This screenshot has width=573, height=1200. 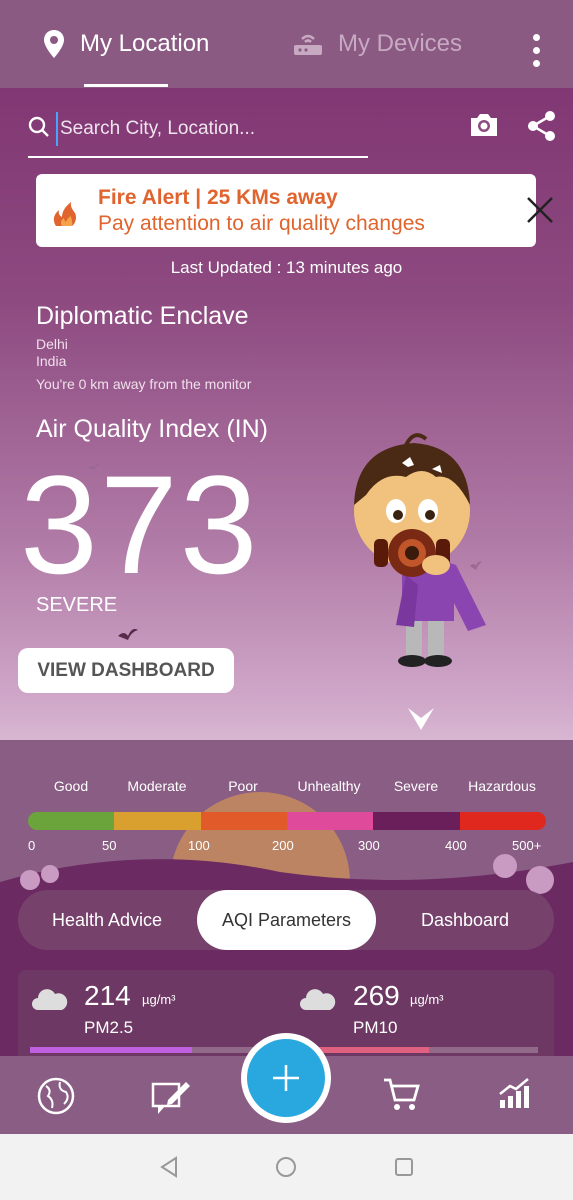 I want to click on scale-label-moderate: Moderate, so click(x=157, y=786).